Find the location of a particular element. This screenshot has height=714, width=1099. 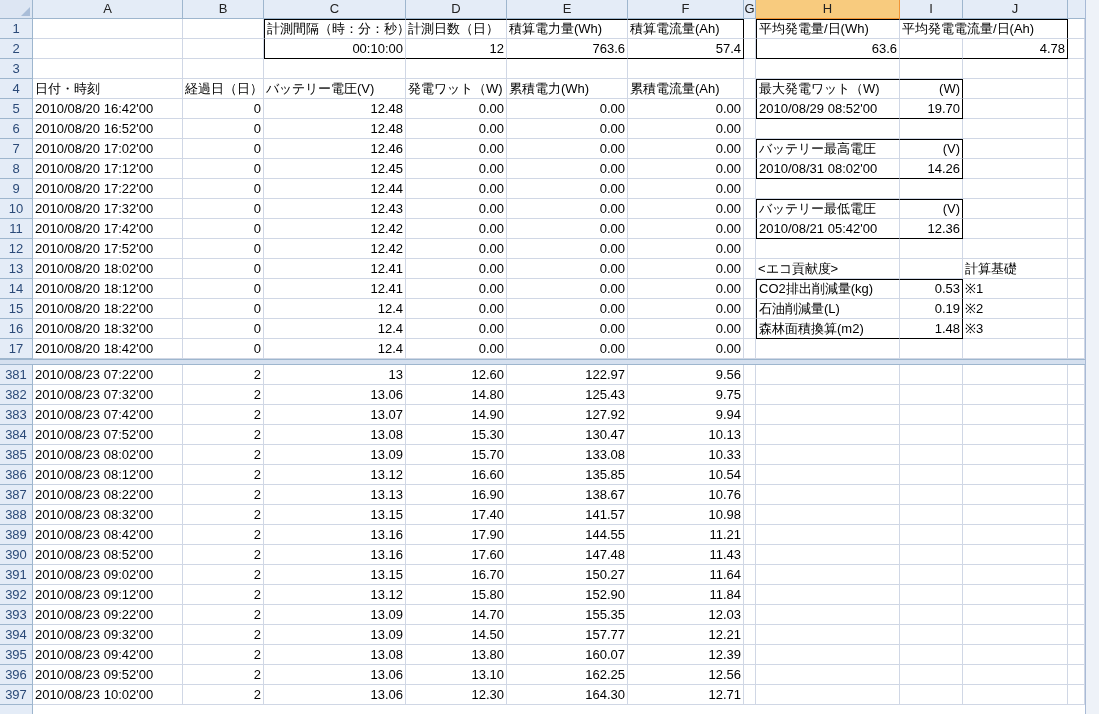

table-cell: 14.70 is located at coordinates (456, 615).